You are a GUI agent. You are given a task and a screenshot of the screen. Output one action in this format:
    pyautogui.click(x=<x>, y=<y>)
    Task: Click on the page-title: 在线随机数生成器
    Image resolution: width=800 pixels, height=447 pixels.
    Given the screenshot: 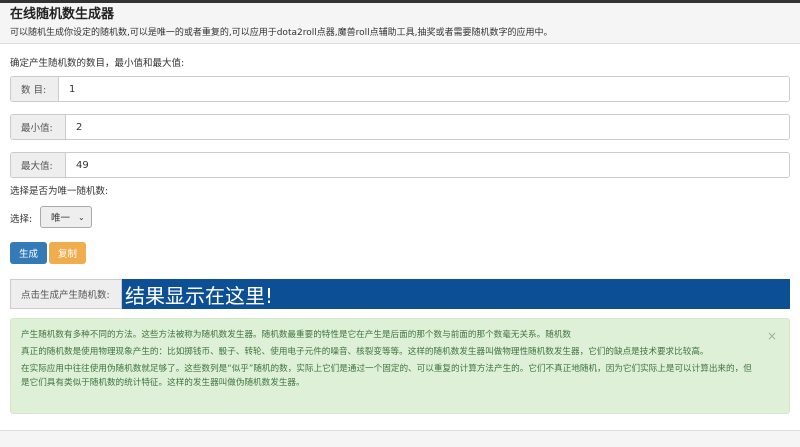 What is the action you would take?
    pyautogui.click(x=62, y=14)
    